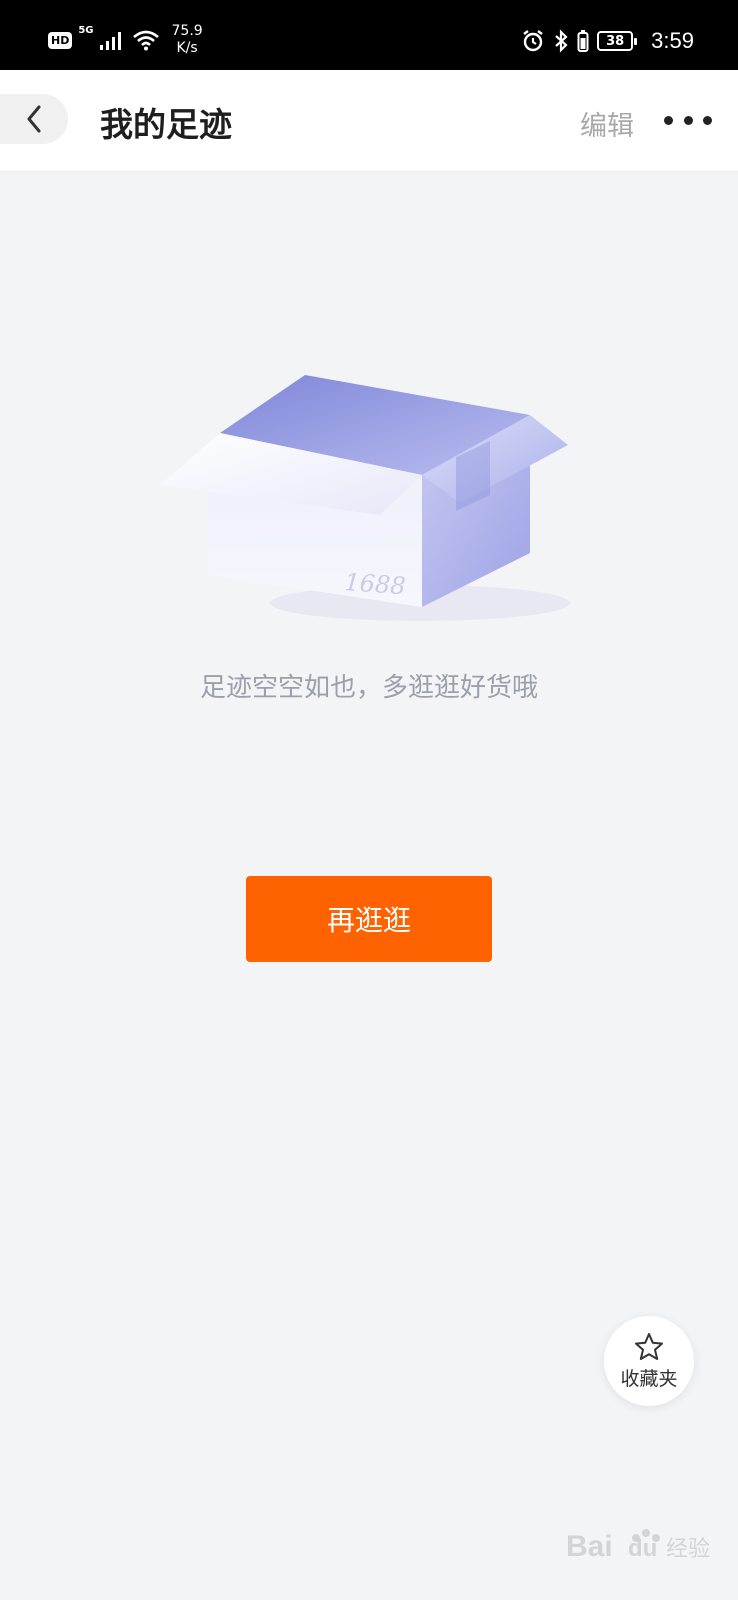 The image size is (738, 1600). I want to click on browse-again-button: 再逛逛, so click(369, 919).